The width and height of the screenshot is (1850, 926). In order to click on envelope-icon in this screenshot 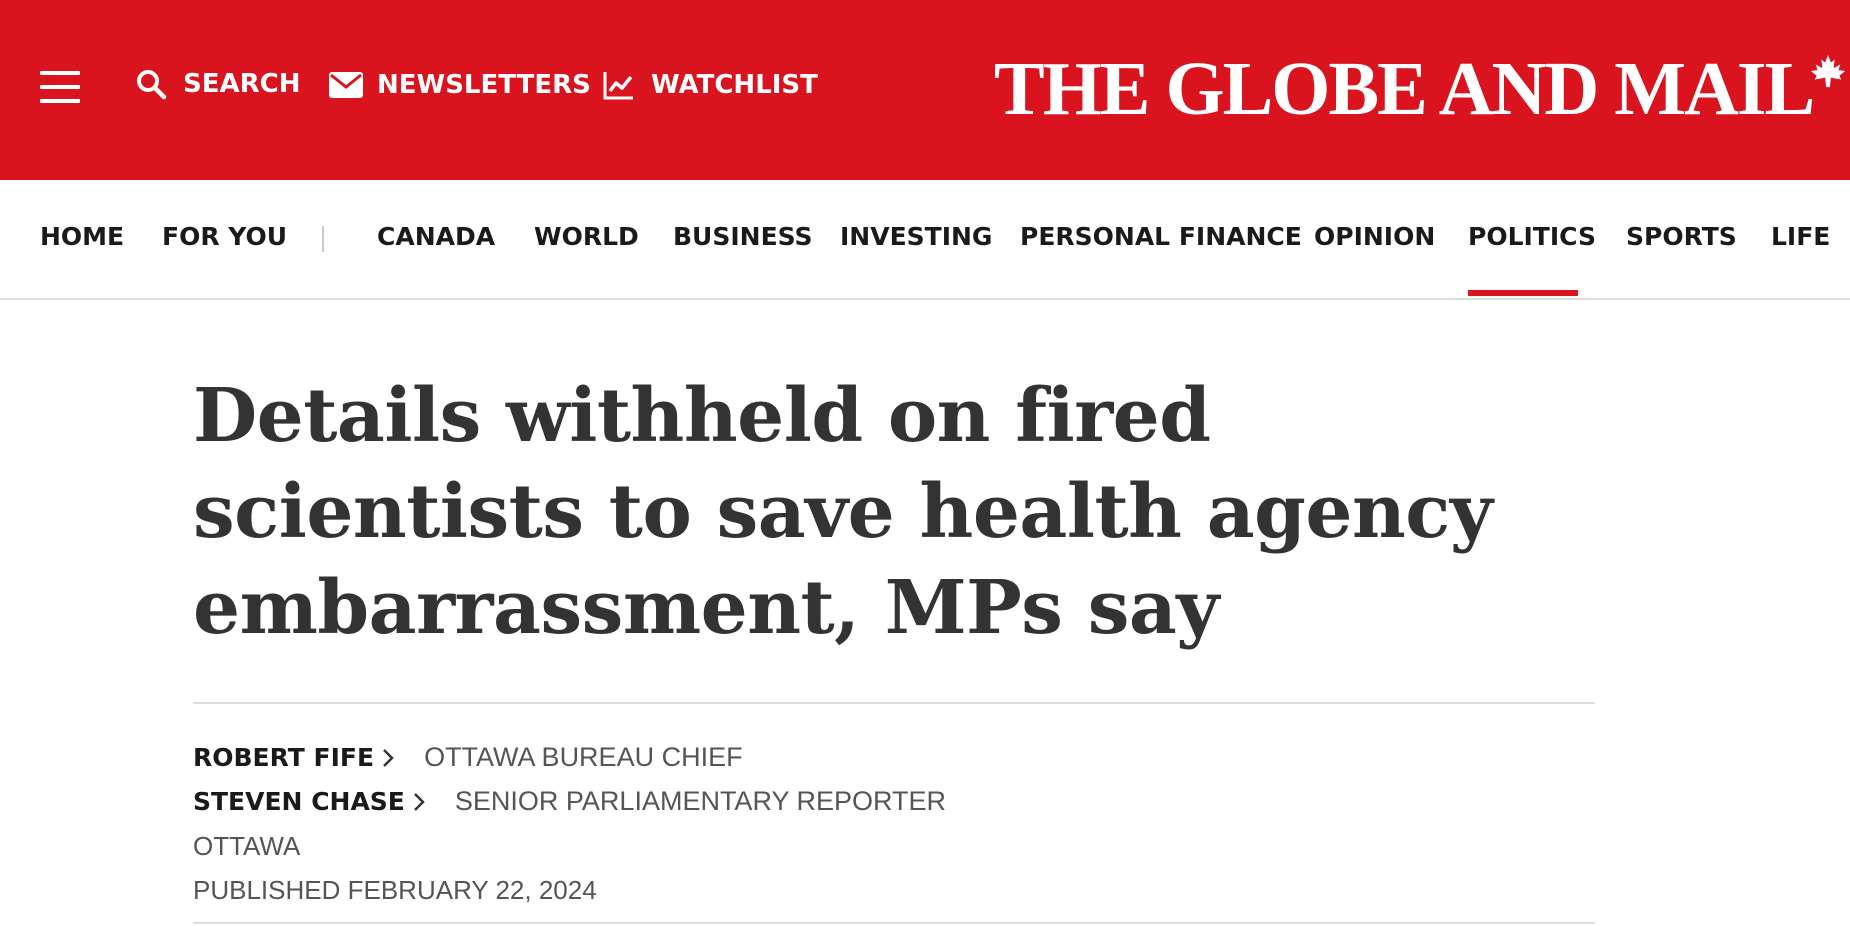, I will do `click(346, 85)`.